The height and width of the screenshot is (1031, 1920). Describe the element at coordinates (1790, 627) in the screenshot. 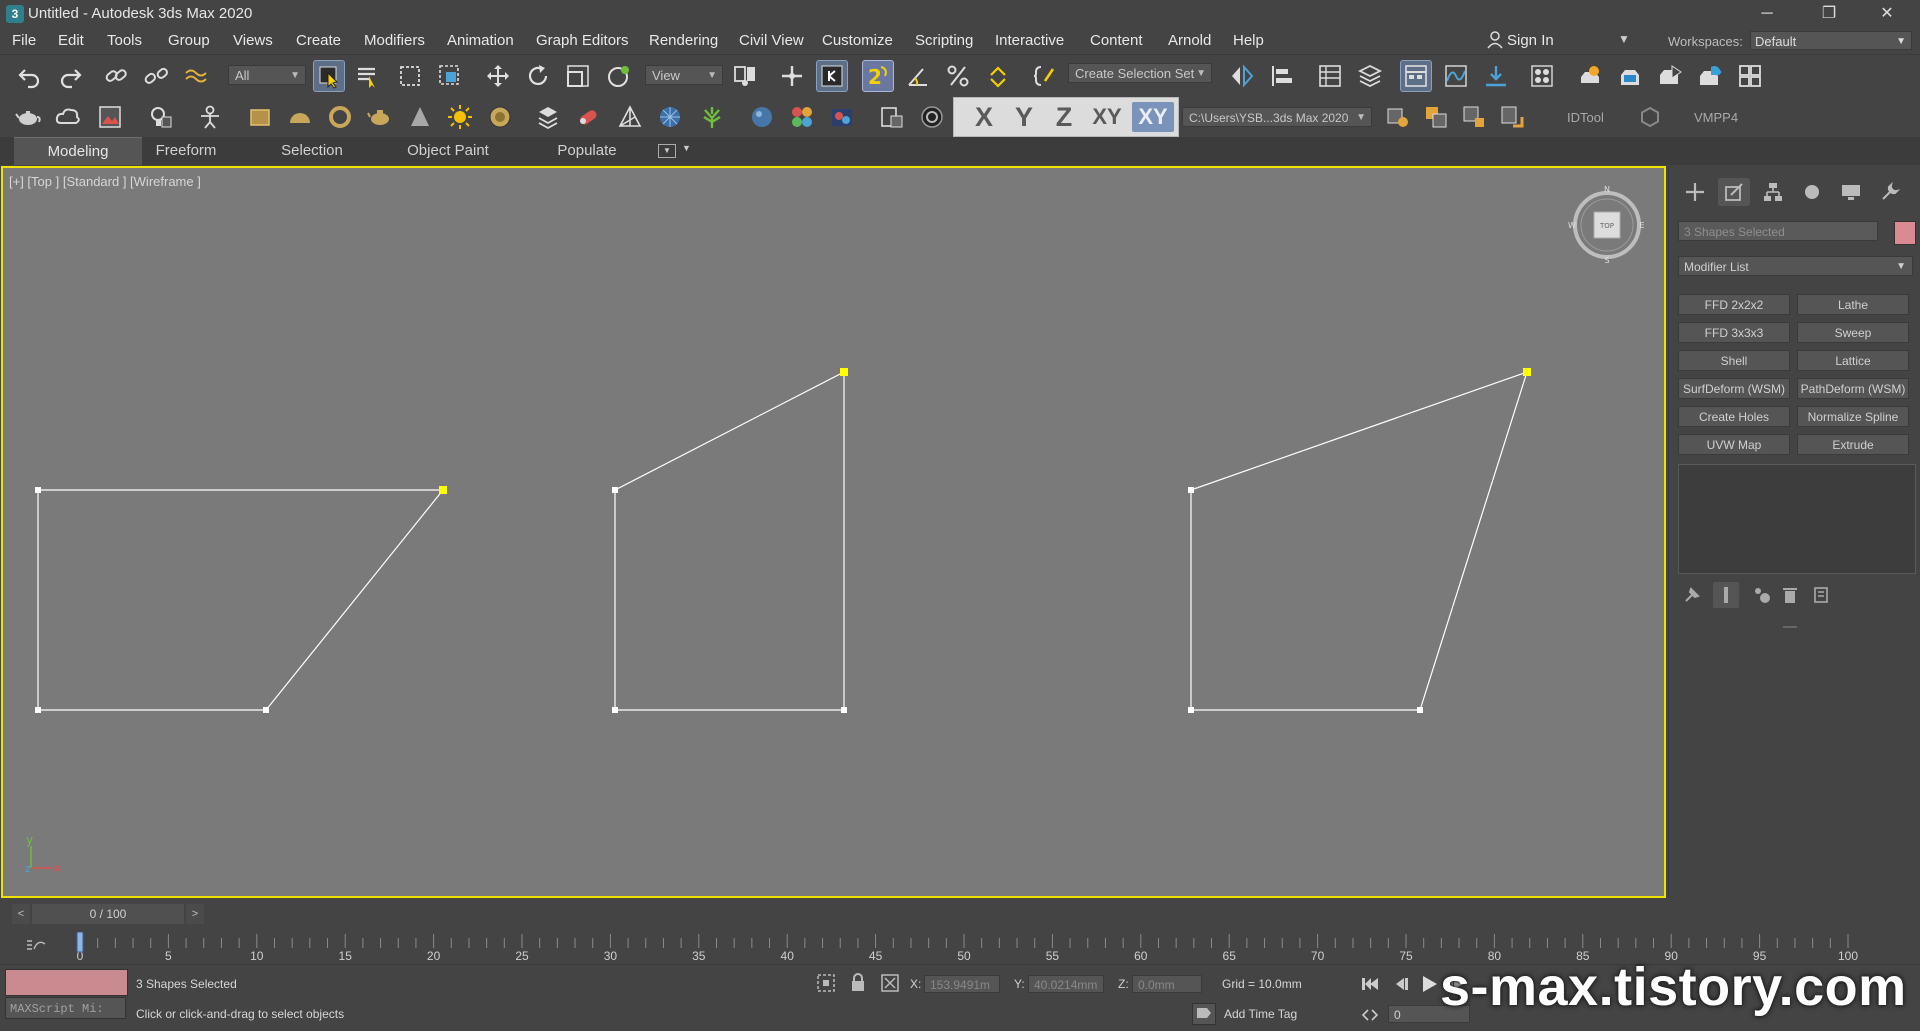

I see `panel-divider` at that location.